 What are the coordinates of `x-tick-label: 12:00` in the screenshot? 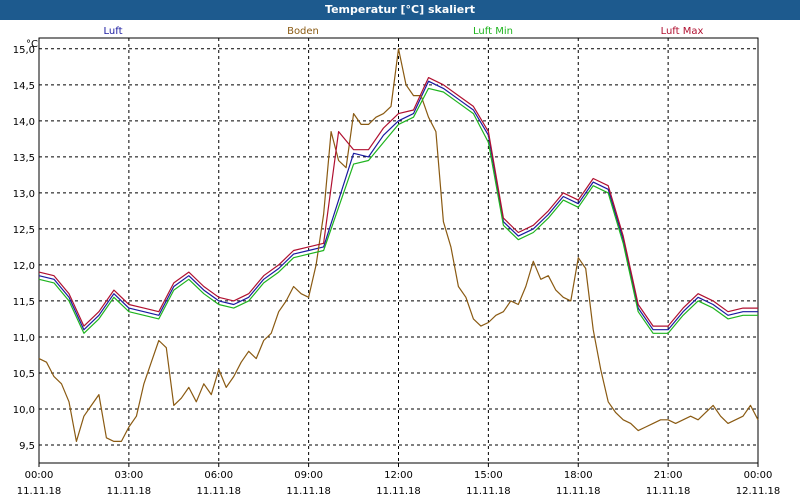 It's located at (398, 475).